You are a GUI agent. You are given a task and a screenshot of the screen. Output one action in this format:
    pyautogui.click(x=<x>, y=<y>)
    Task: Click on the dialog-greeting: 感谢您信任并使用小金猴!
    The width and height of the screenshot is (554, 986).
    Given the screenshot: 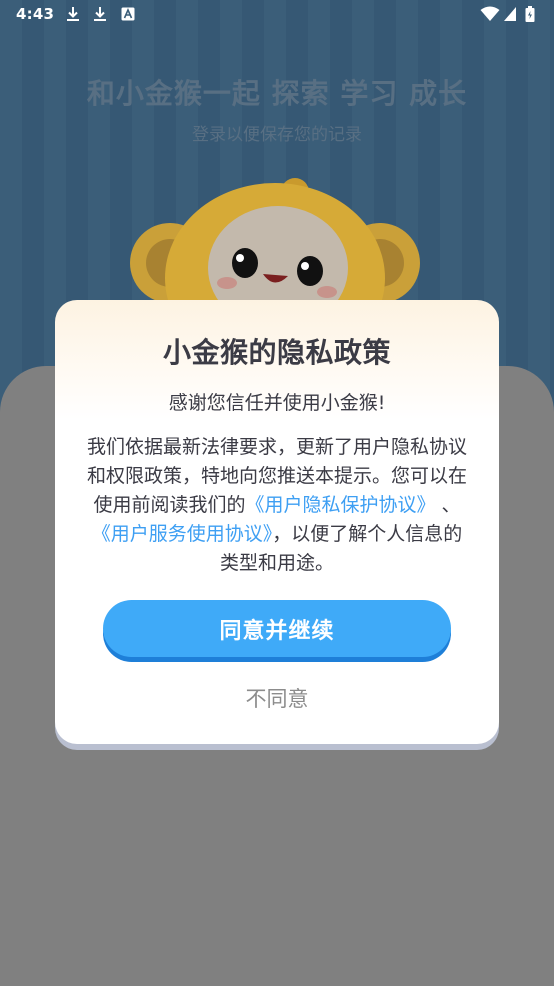 What is the action you would take?
    pyautogui.click(x=277, y=403)
    